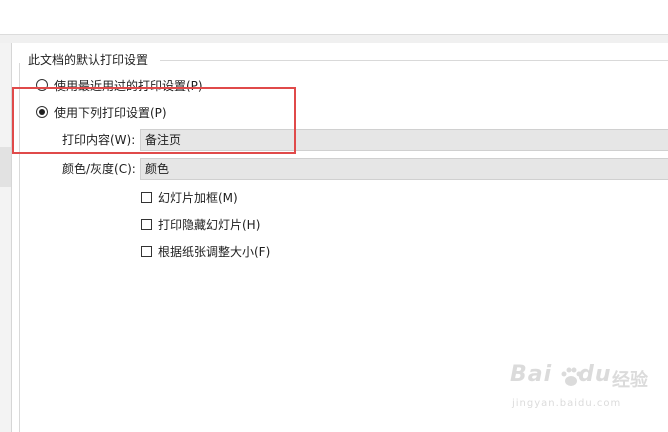  I want to click on checkbox-frame-slides: 幻灯片加框(M), so click(189, 197).